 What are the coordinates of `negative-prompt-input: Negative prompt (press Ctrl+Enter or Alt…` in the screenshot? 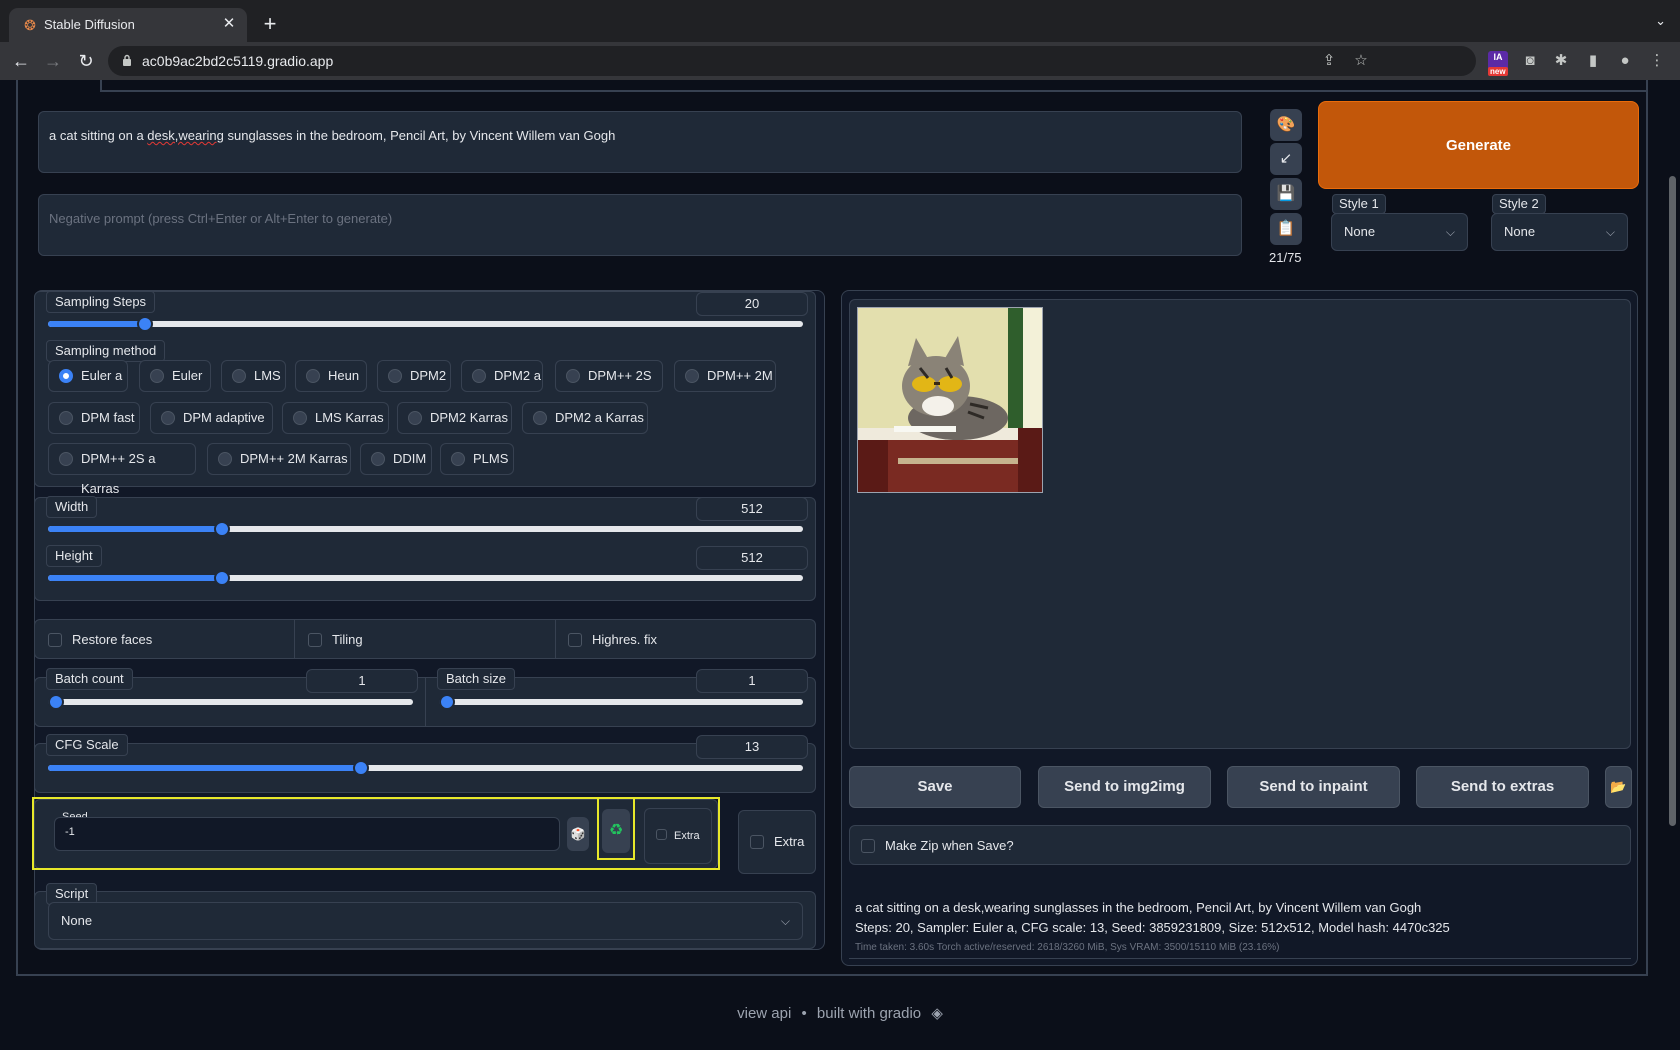 It's located at (640, 225).